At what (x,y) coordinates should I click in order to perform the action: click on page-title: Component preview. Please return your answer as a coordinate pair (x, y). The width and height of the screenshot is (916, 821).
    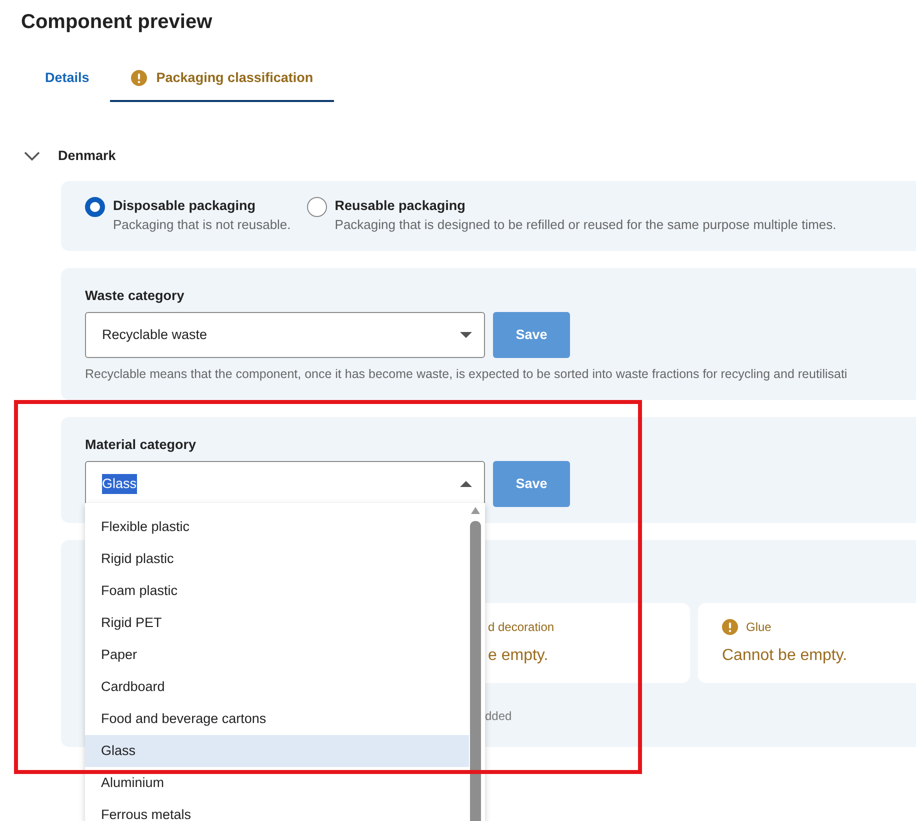
    Looking at the image, I should click on (117, 22).